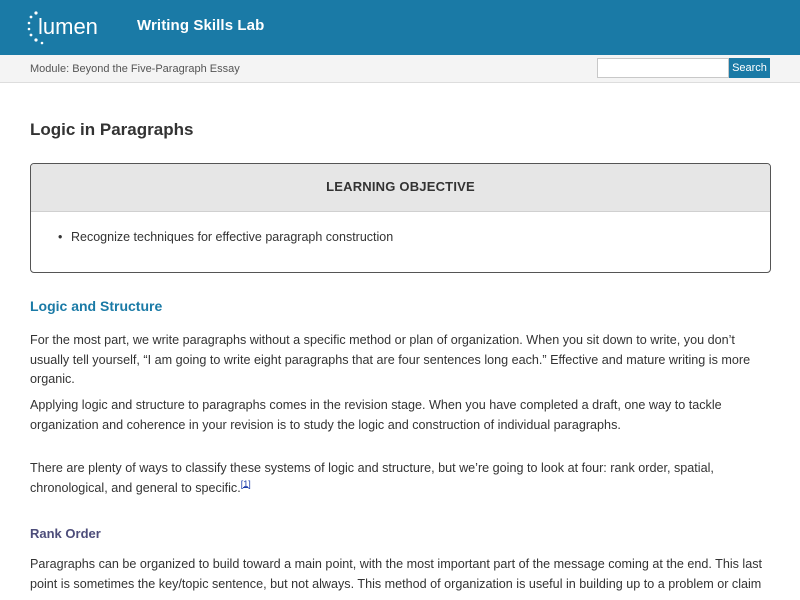  I want to click on top-header: lumen Writing Skills Lab, so click(400, 27).